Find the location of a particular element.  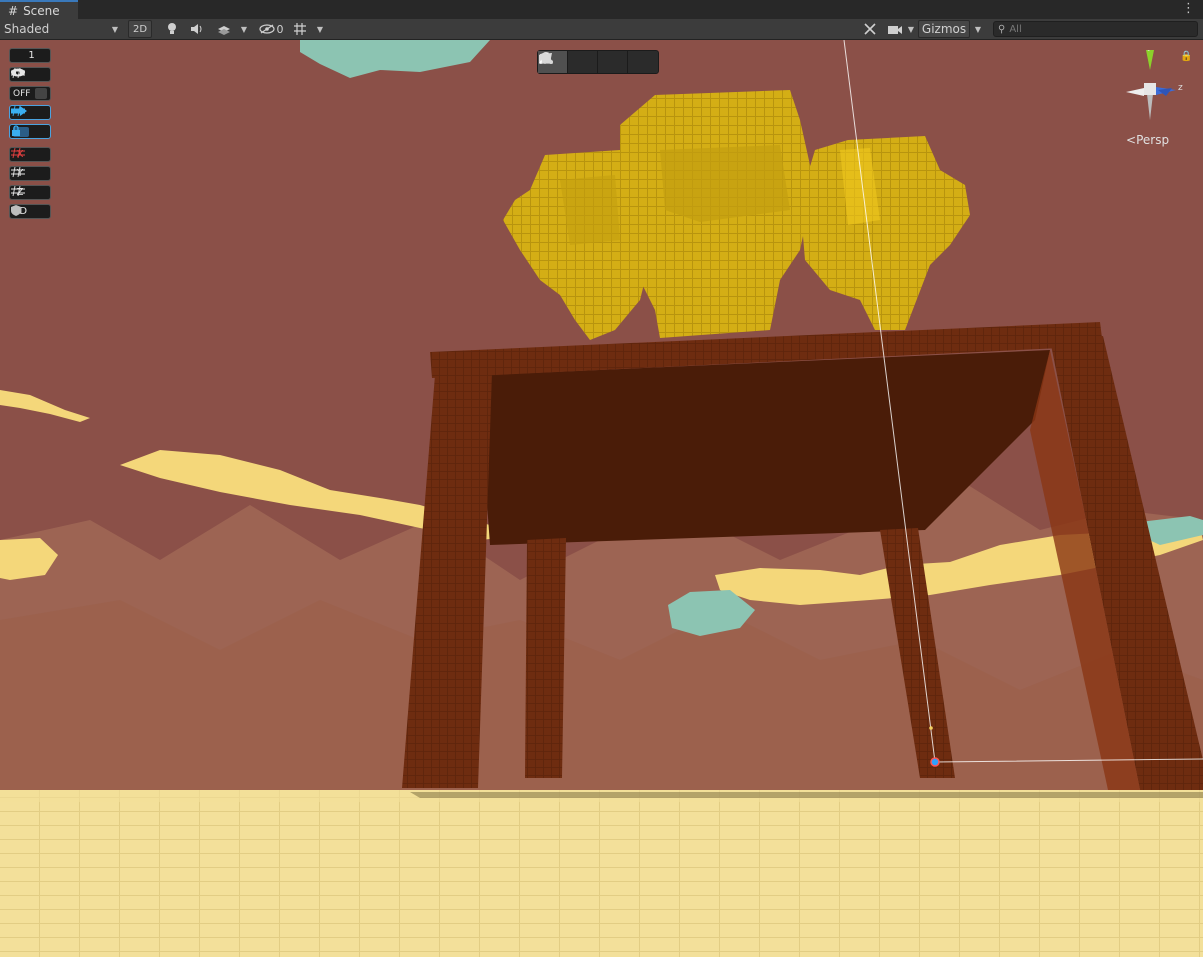

tab-scene: # Scene is located at coordinates (39, 9).